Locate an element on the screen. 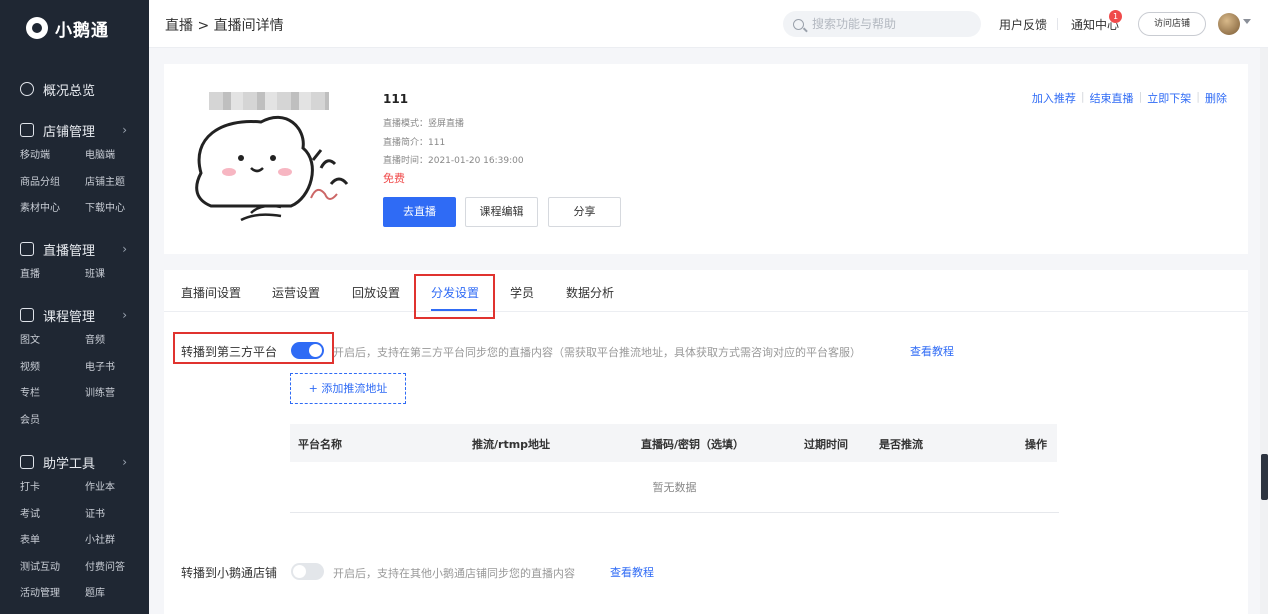 This screenshot has height=614, width=1268. sidebar-subitem: 作业本 is located at coordinates (115, 488).